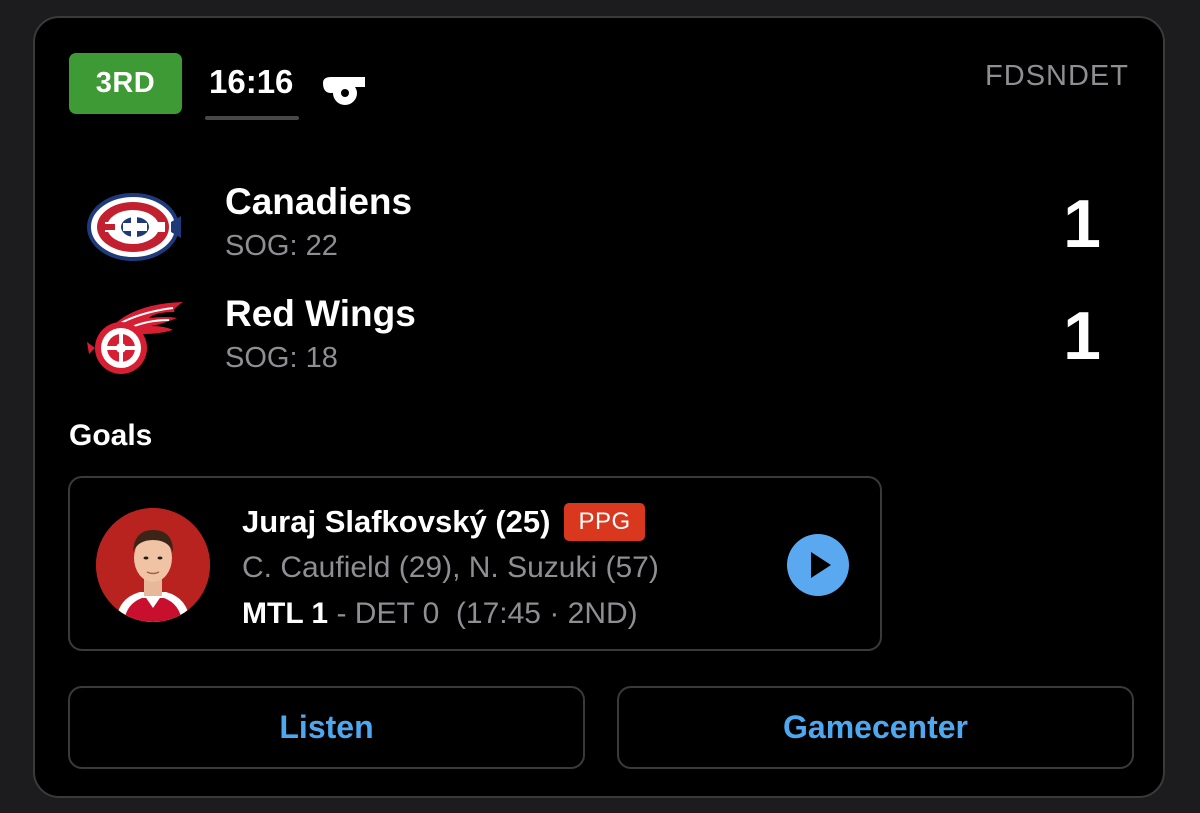 The image size is (1200, 813). What do you see at coordinates (604, 522) in the screenshot?
I see `goal-type-badge: PPG` at bounding box center [604, 522].